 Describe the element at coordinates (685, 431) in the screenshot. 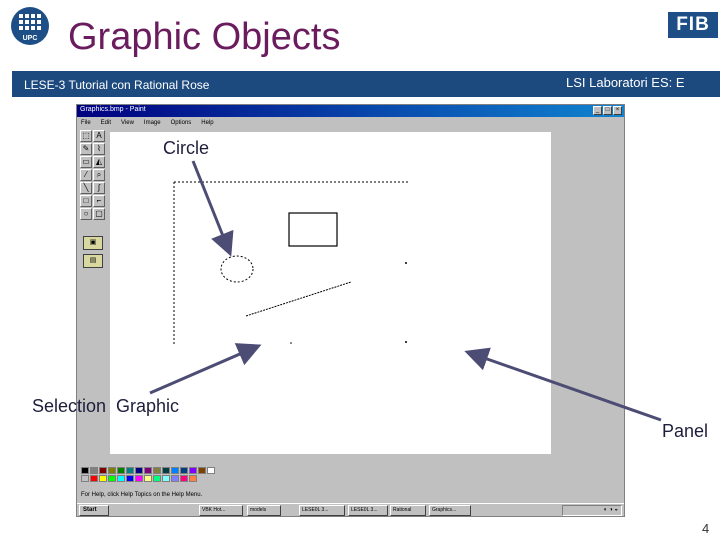

I see `panel-label: Panel` at that location.